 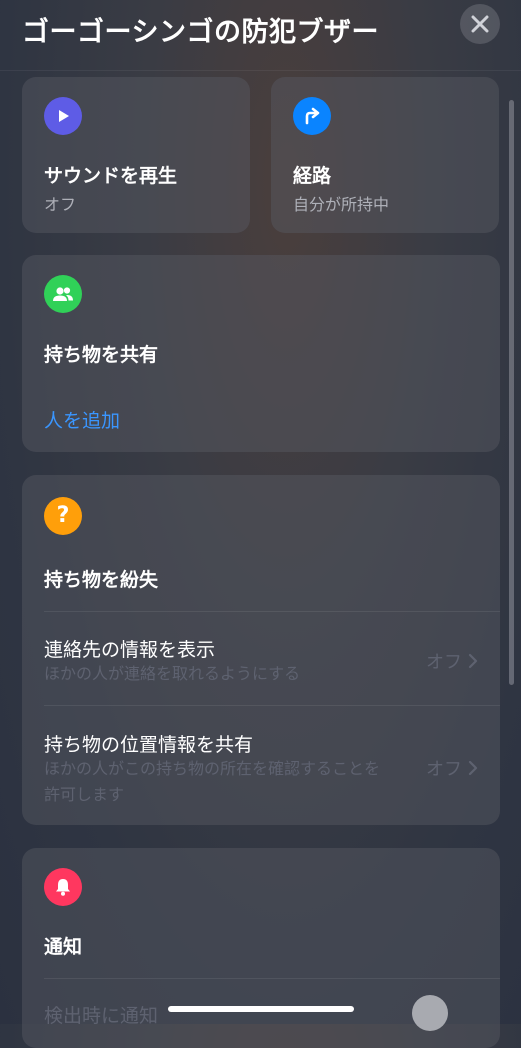 What do you see at coordinates (312, 116) in the screenshot?
I see `turn-right-arrow-icon` at bounding box center [312, 116].